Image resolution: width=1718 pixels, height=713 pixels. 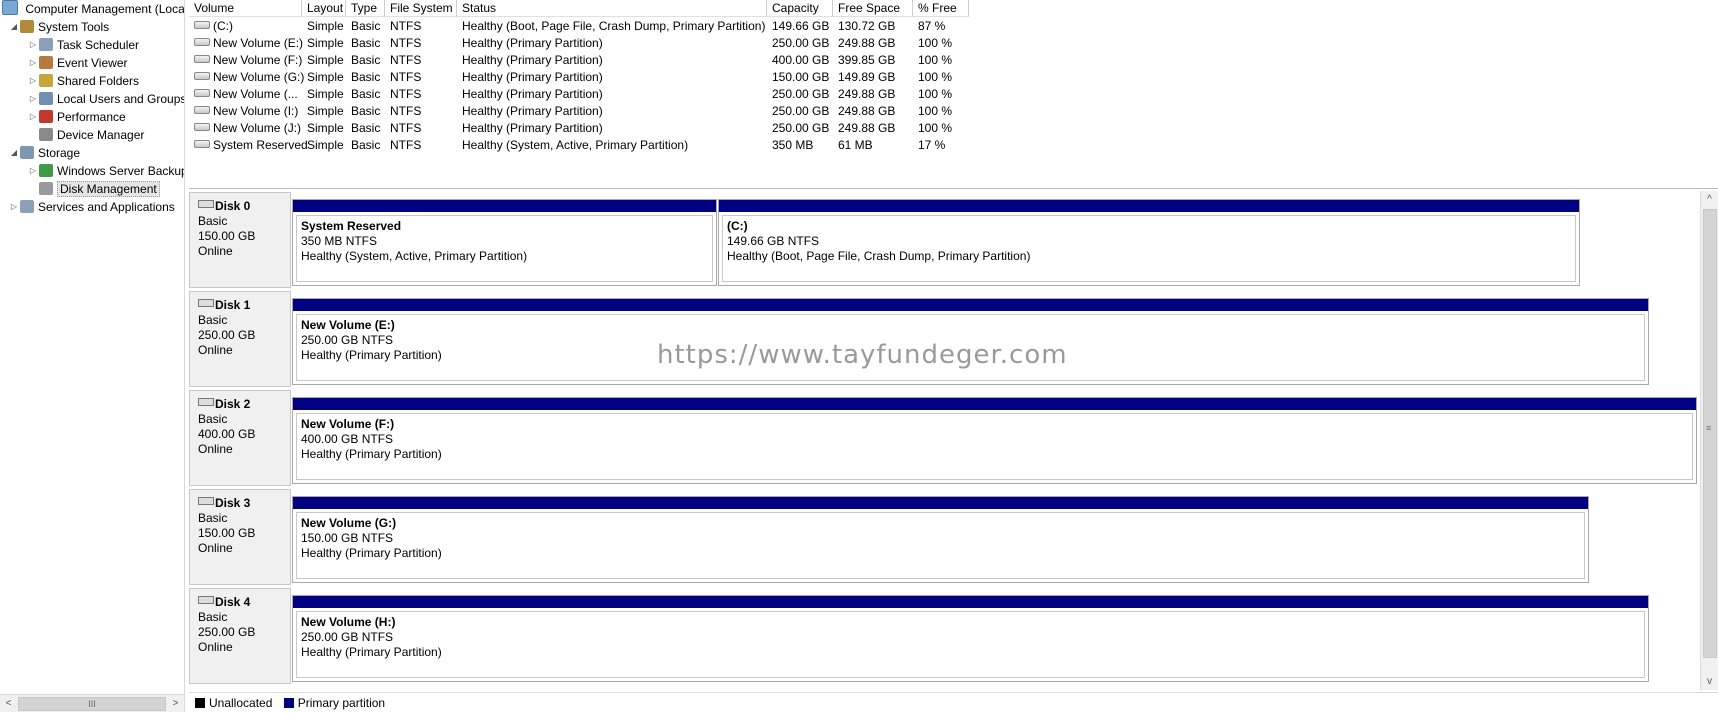 What do you see at coordinates (99, 189) in the screenshot?
I see `tree-item-disk-management: Disk Management` at bounding box center [99, 189].